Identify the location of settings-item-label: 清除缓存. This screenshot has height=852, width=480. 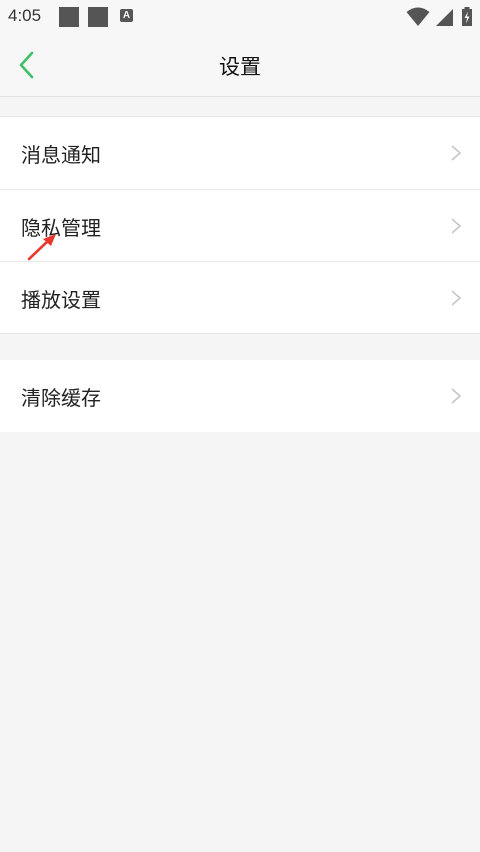
(61, 398).